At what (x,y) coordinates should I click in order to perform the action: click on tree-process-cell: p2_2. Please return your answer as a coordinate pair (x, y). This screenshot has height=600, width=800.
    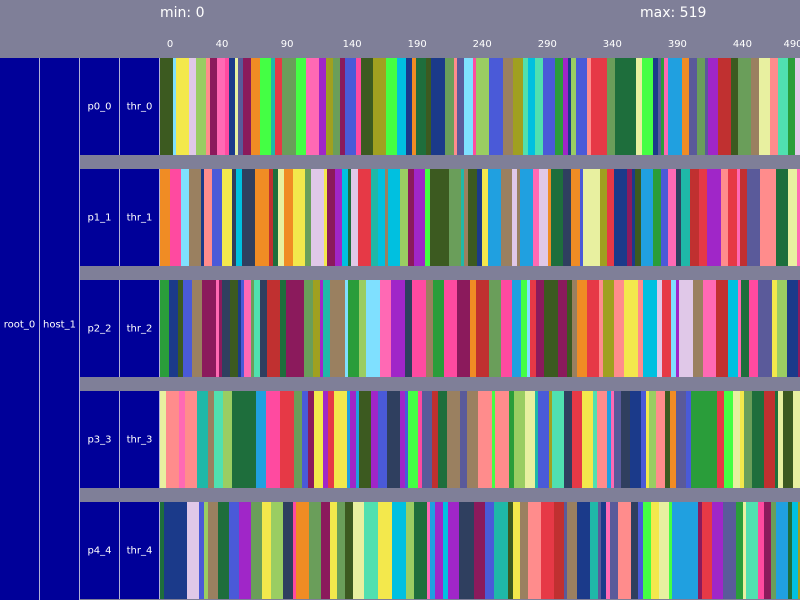
    Looking at the image, I should click on (100, 328).